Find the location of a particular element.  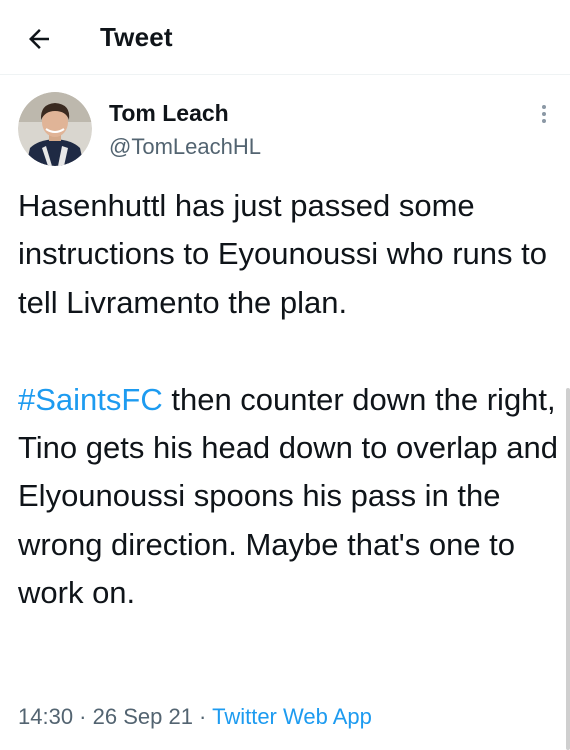

tweet-meta: 14:30 · 26 Sep 21 · Twitter Web App is located at coordinates (195, 717).